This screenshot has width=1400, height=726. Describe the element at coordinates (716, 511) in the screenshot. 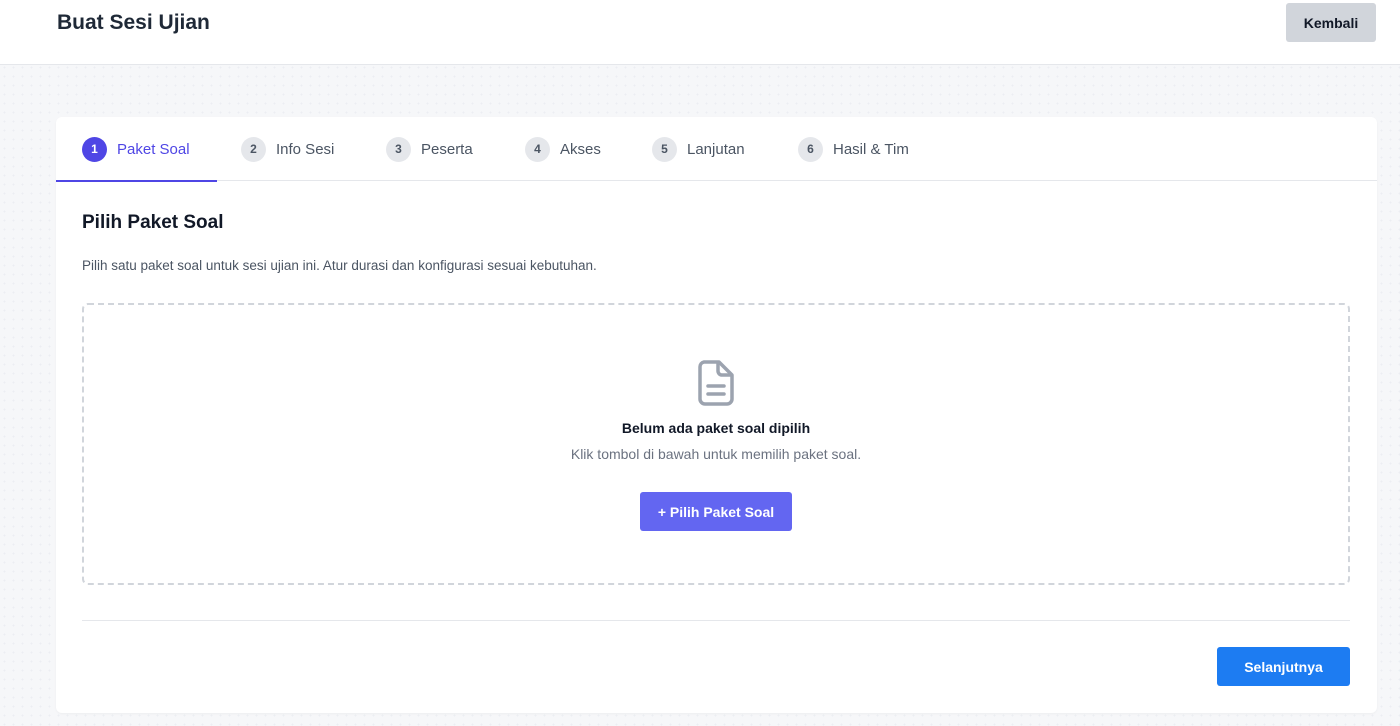

I see `pick-question-package-button: + Pilih Paket Soal` at that location.